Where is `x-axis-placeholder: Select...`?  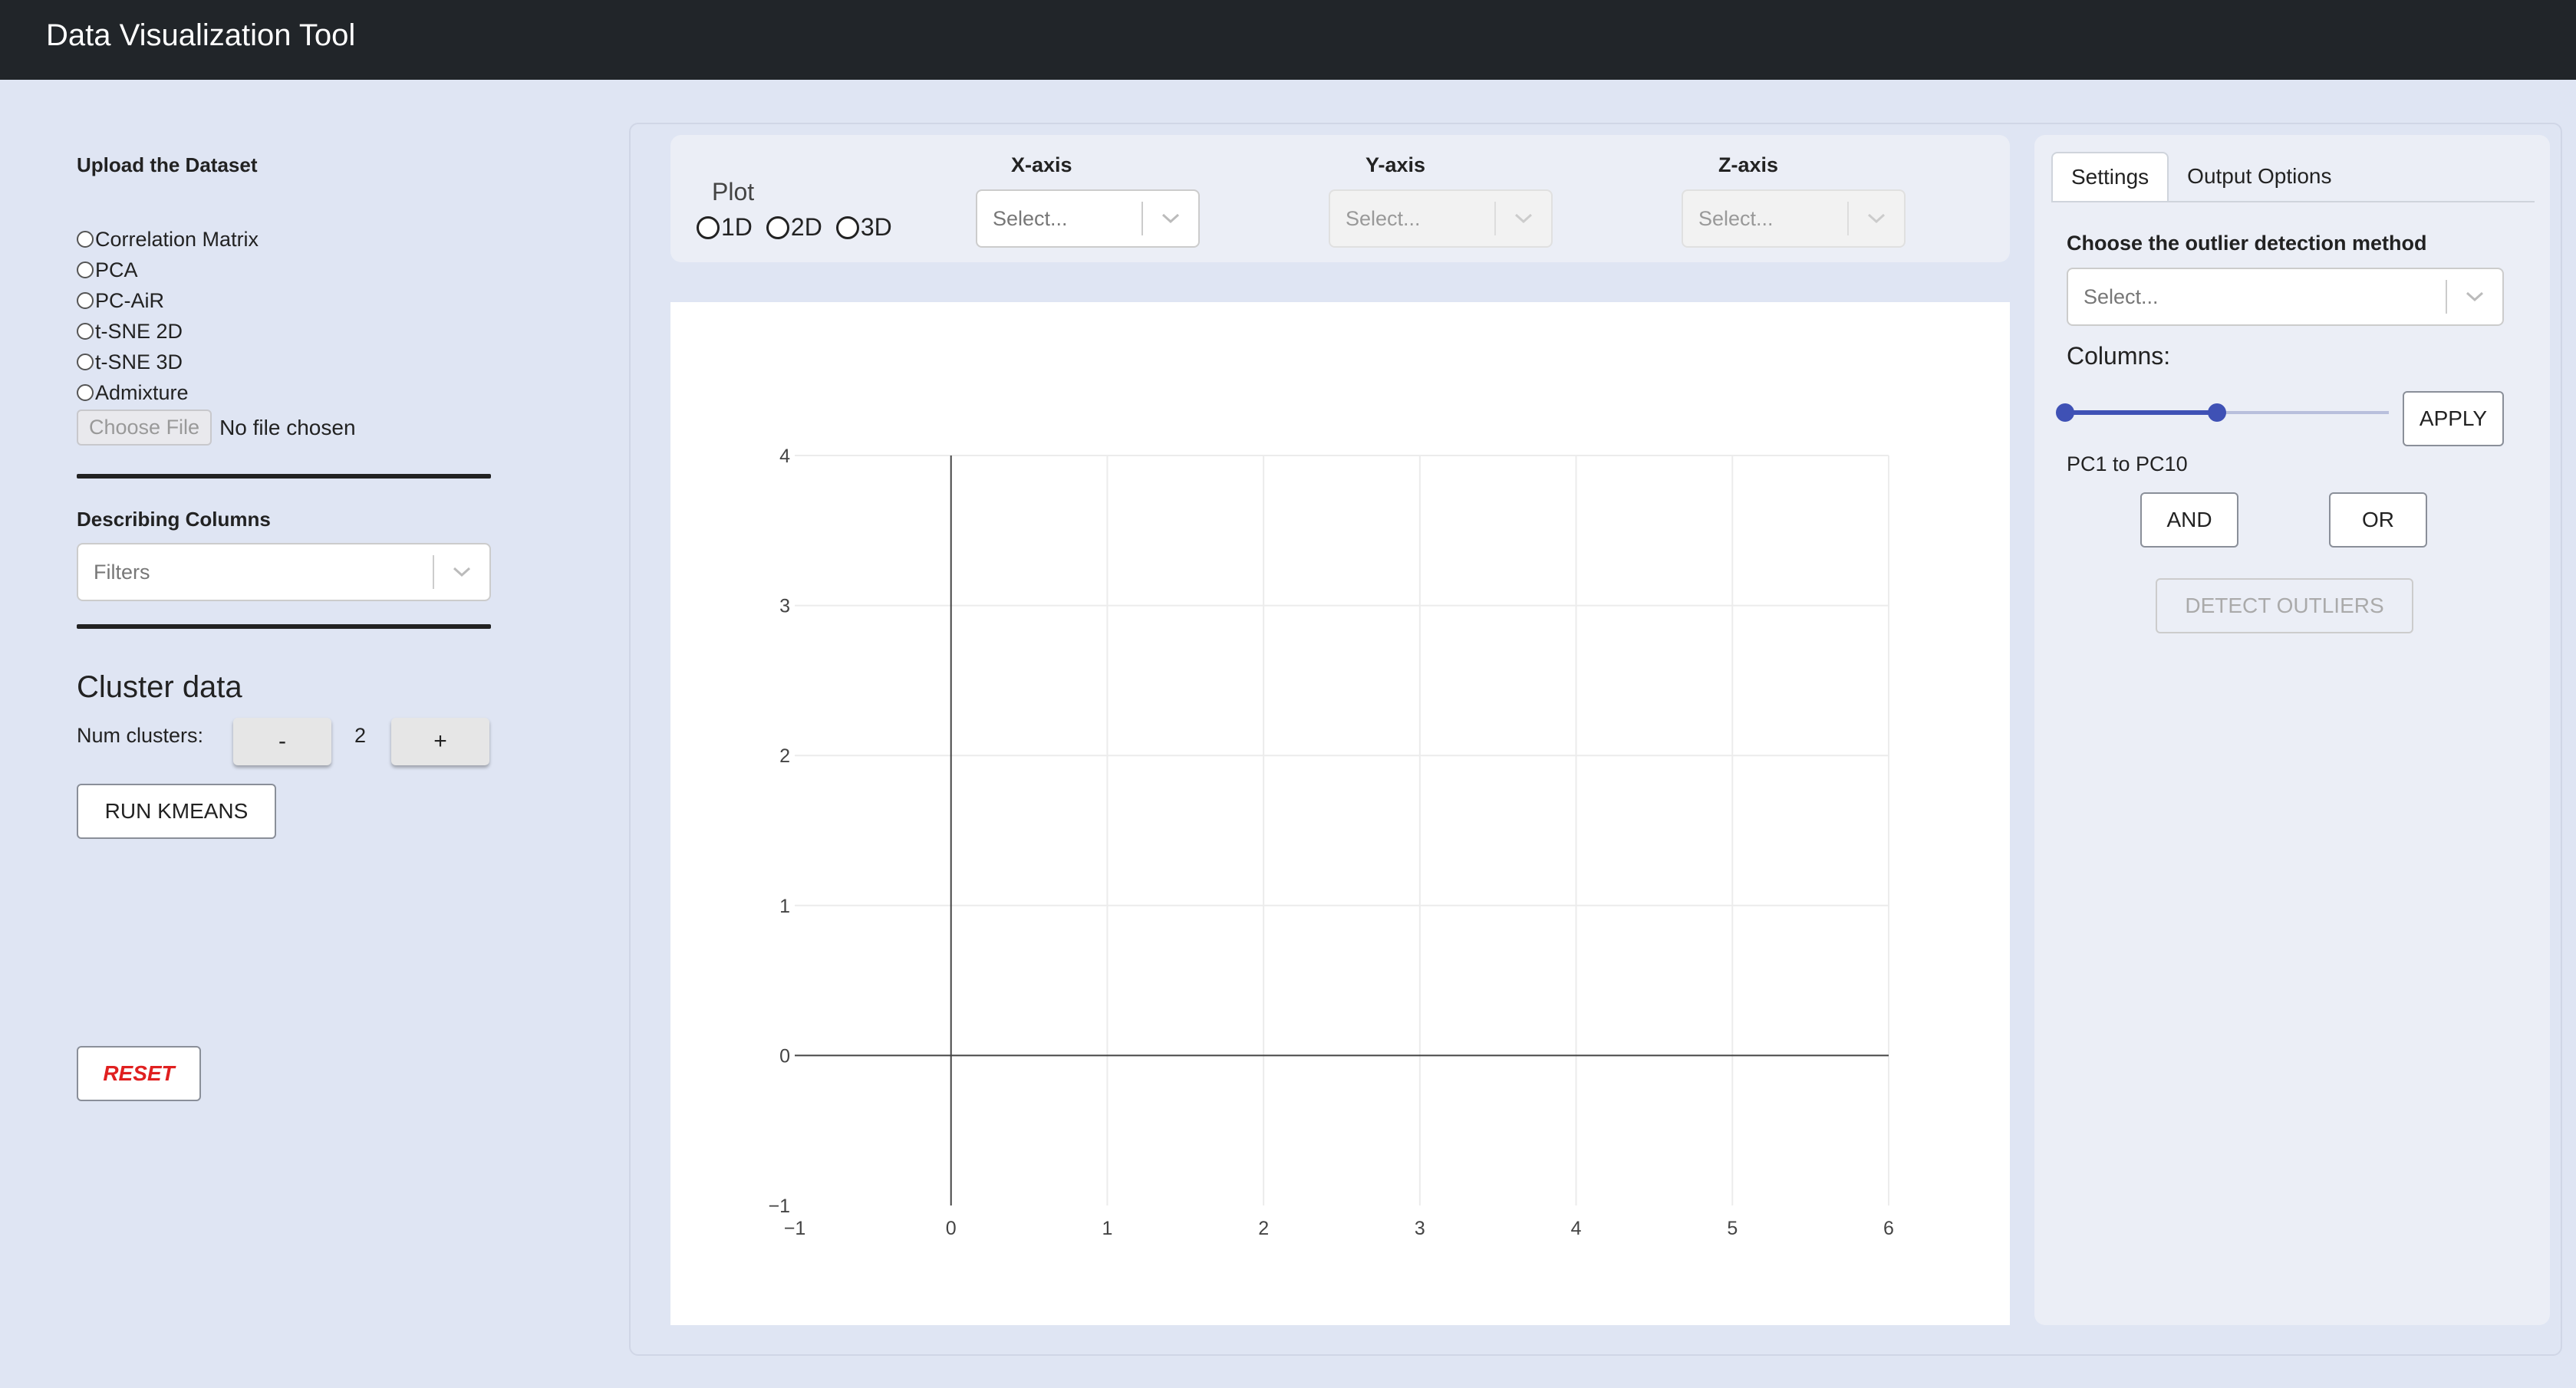
x-axis-placeholder: Select... is located at coordinates (1030, 218).